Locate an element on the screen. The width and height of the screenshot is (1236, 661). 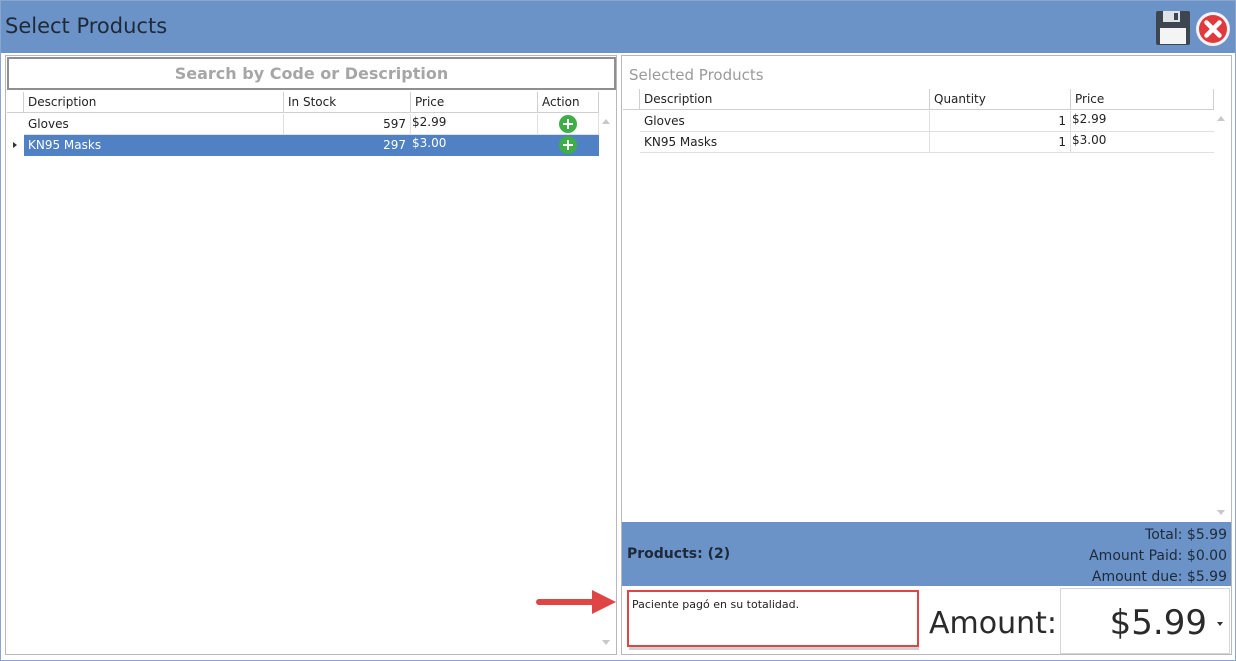
selected-products-title: Selected Products is located at coordinates (696, 75).